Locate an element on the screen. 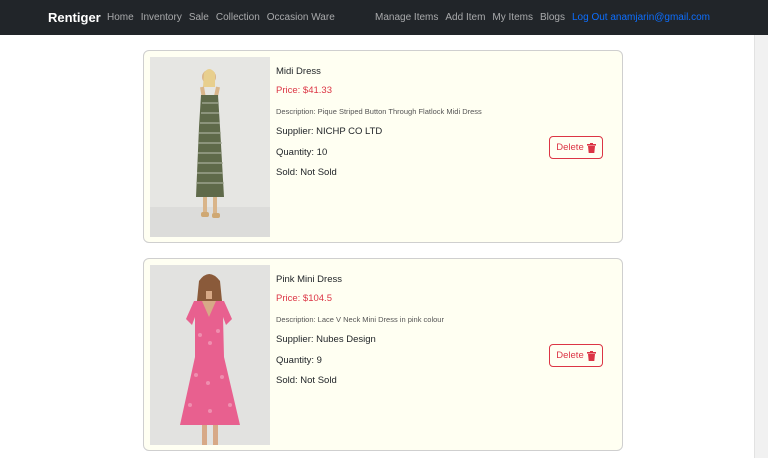  nav-link-inventory: Inventory is located at coordinates (161, 17).